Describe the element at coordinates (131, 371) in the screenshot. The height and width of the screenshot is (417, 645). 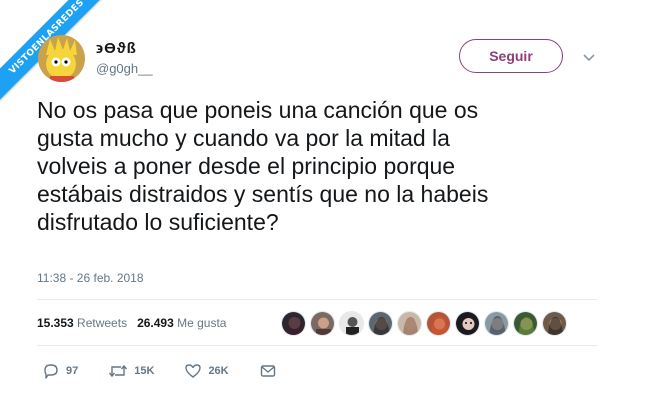
I see `retweet-button: 15K` at that location.